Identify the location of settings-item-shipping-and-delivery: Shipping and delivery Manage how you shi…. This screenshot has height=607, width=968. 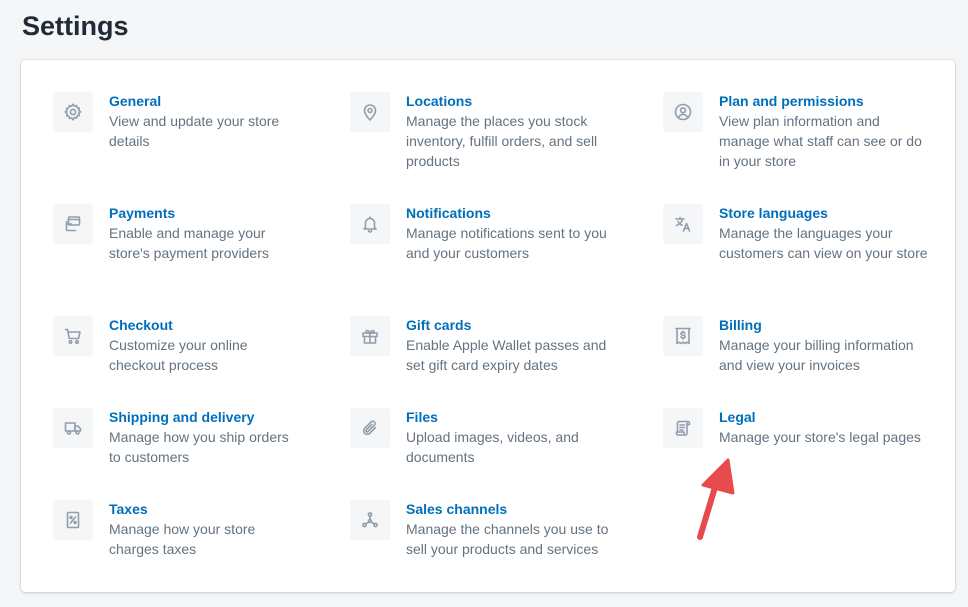
(173, 437).